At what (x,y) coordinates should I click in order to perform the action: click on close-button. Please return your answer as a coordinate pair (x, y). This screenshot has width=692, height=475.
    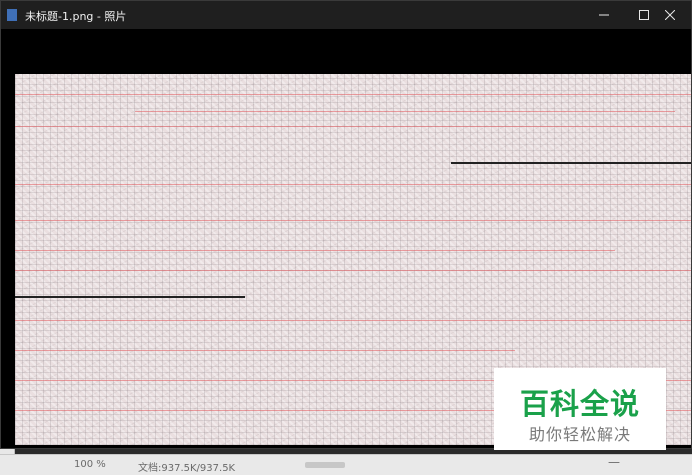
    Looking at the image, I should click on (669, 15).